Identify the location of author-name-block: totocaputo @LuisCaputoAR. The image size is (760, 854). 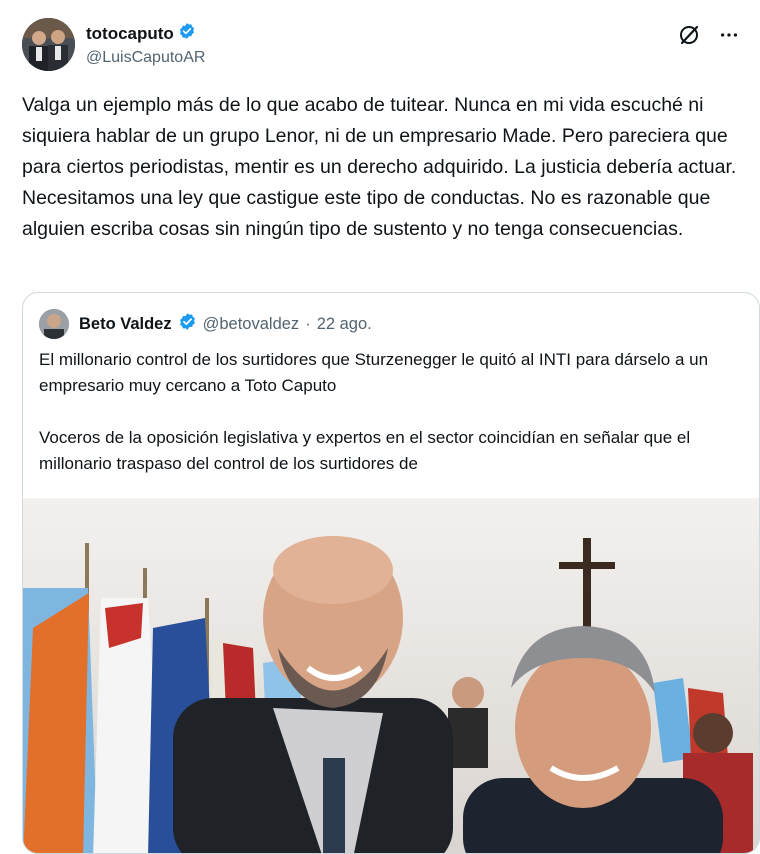
(145, 45).